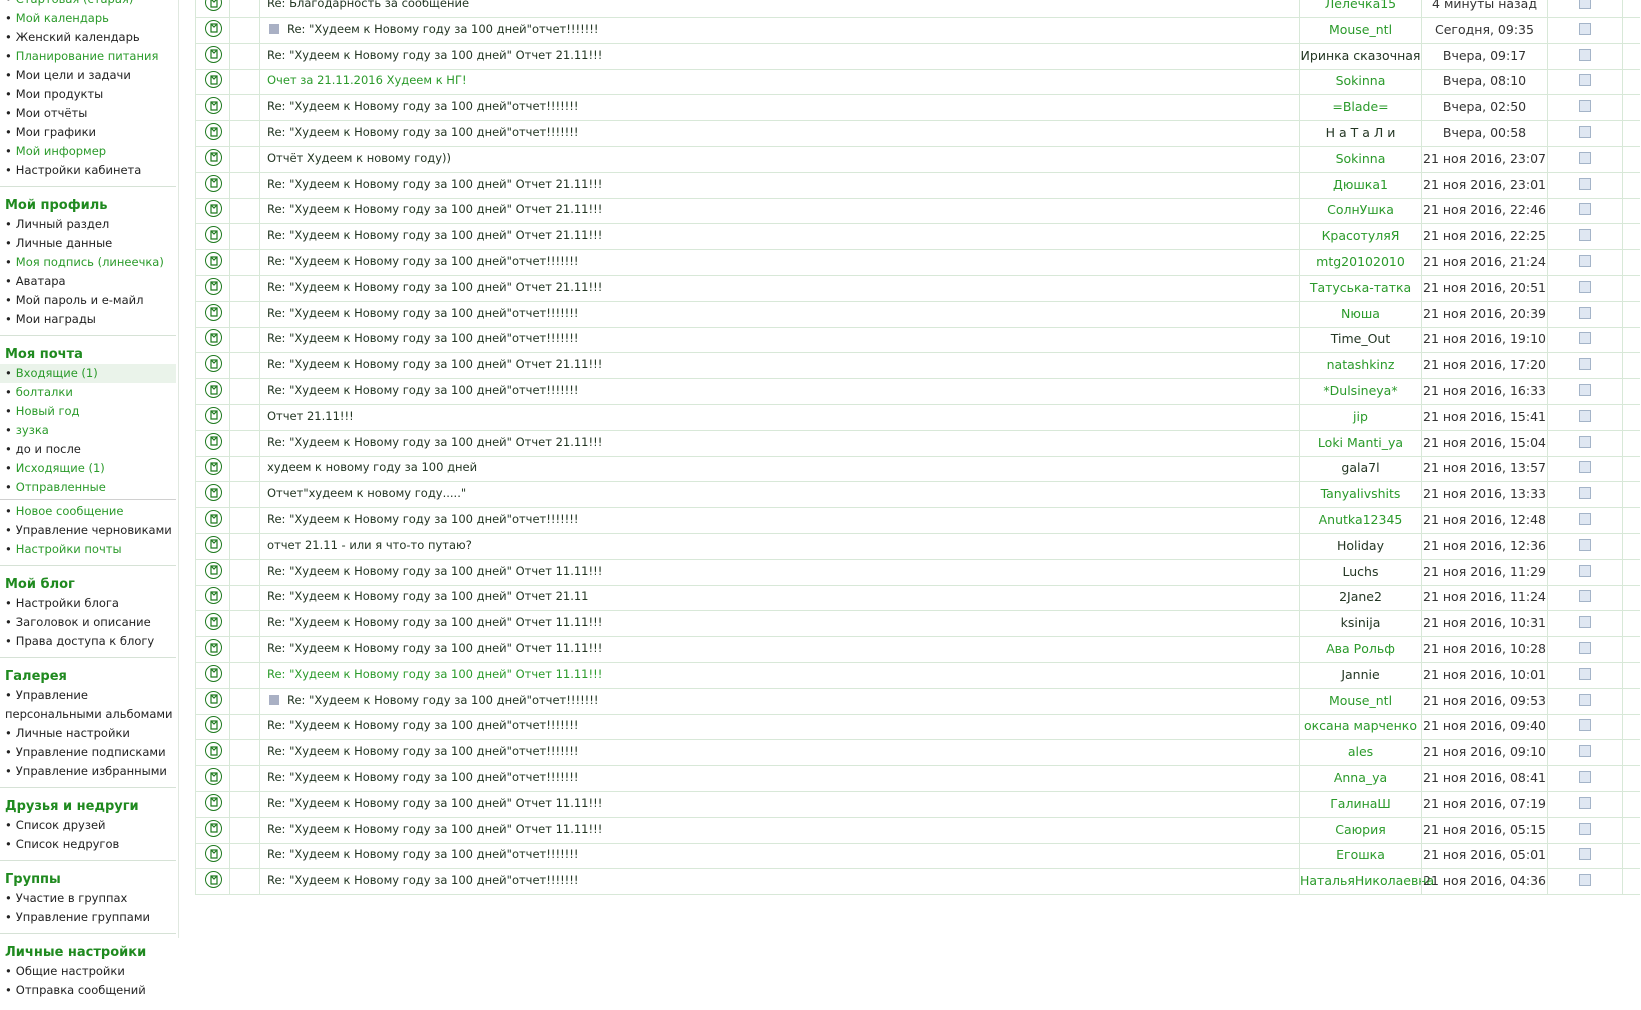  I want to click on message-author: Иринка сказочная, so click(1360, 55).